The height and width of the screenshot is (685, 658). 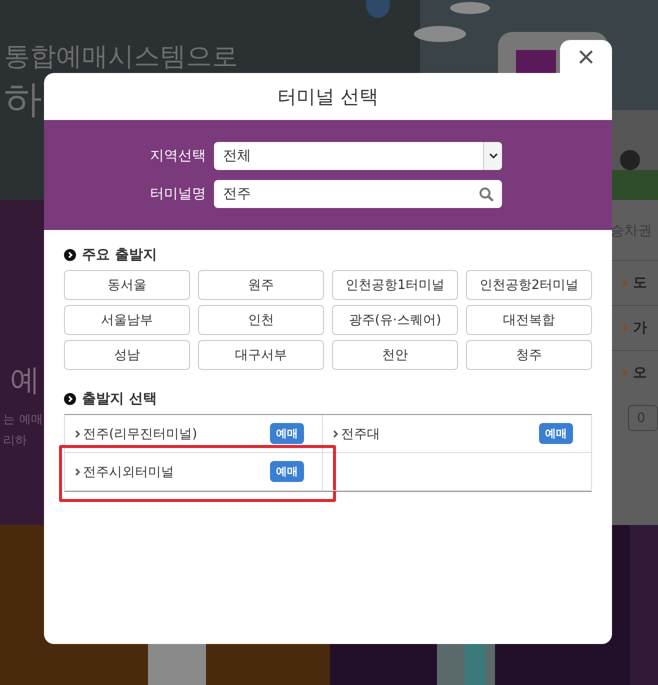 I want to click on terminal-button: 대구서부, so click(x=261, y=355).